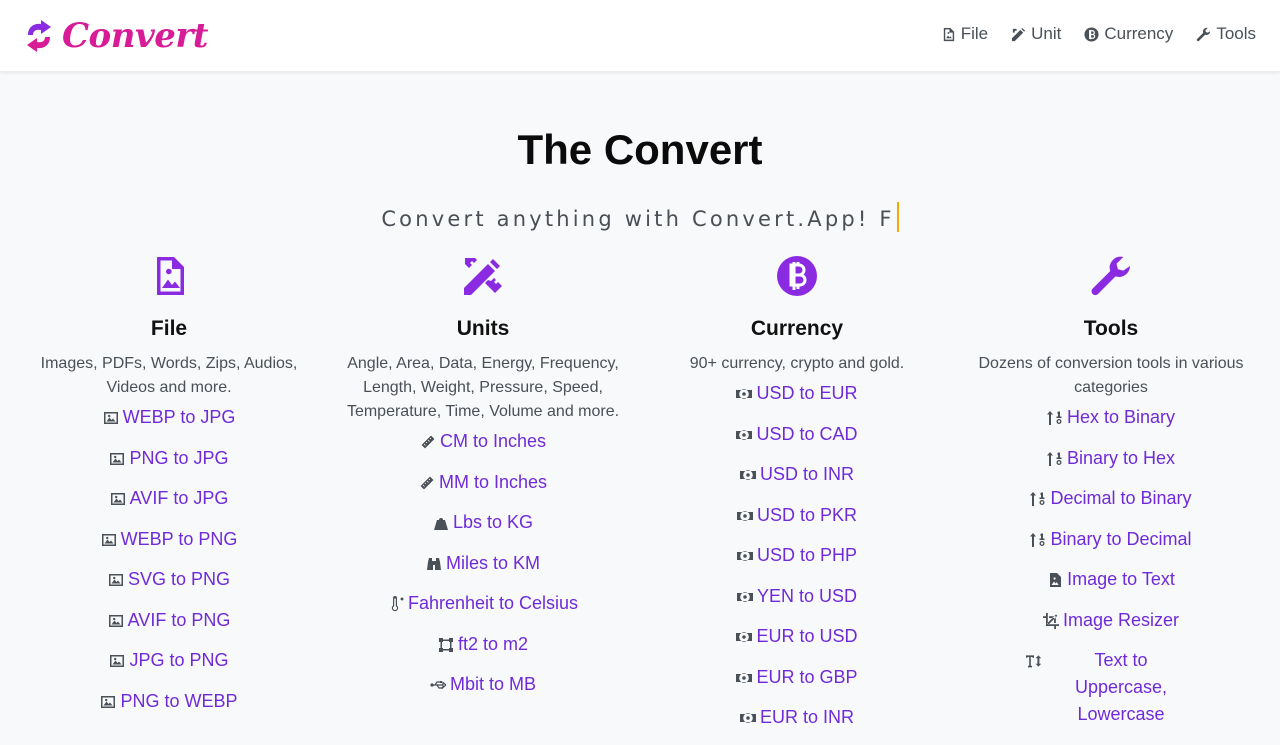 This screenshot has width=1280, height=745. I want to click on link-avif-to-jpg: AVIF to JPG, so click(169, 498).